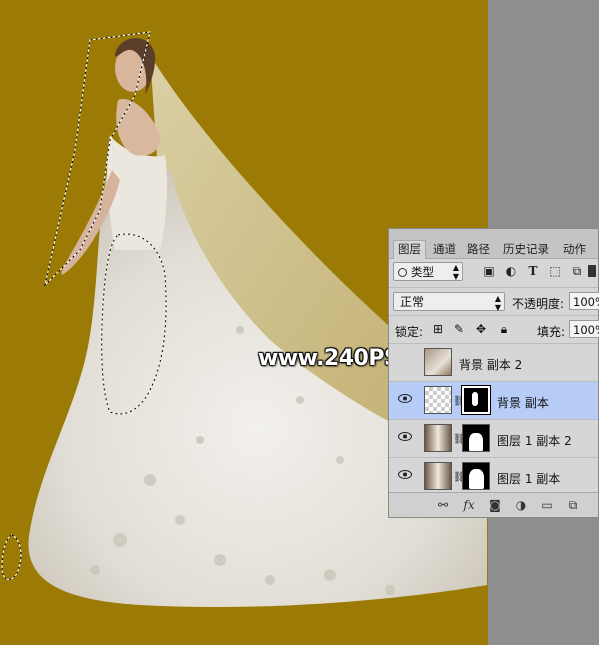  I want to click on layer-row: 背景 副本 2, so click(493, 362).